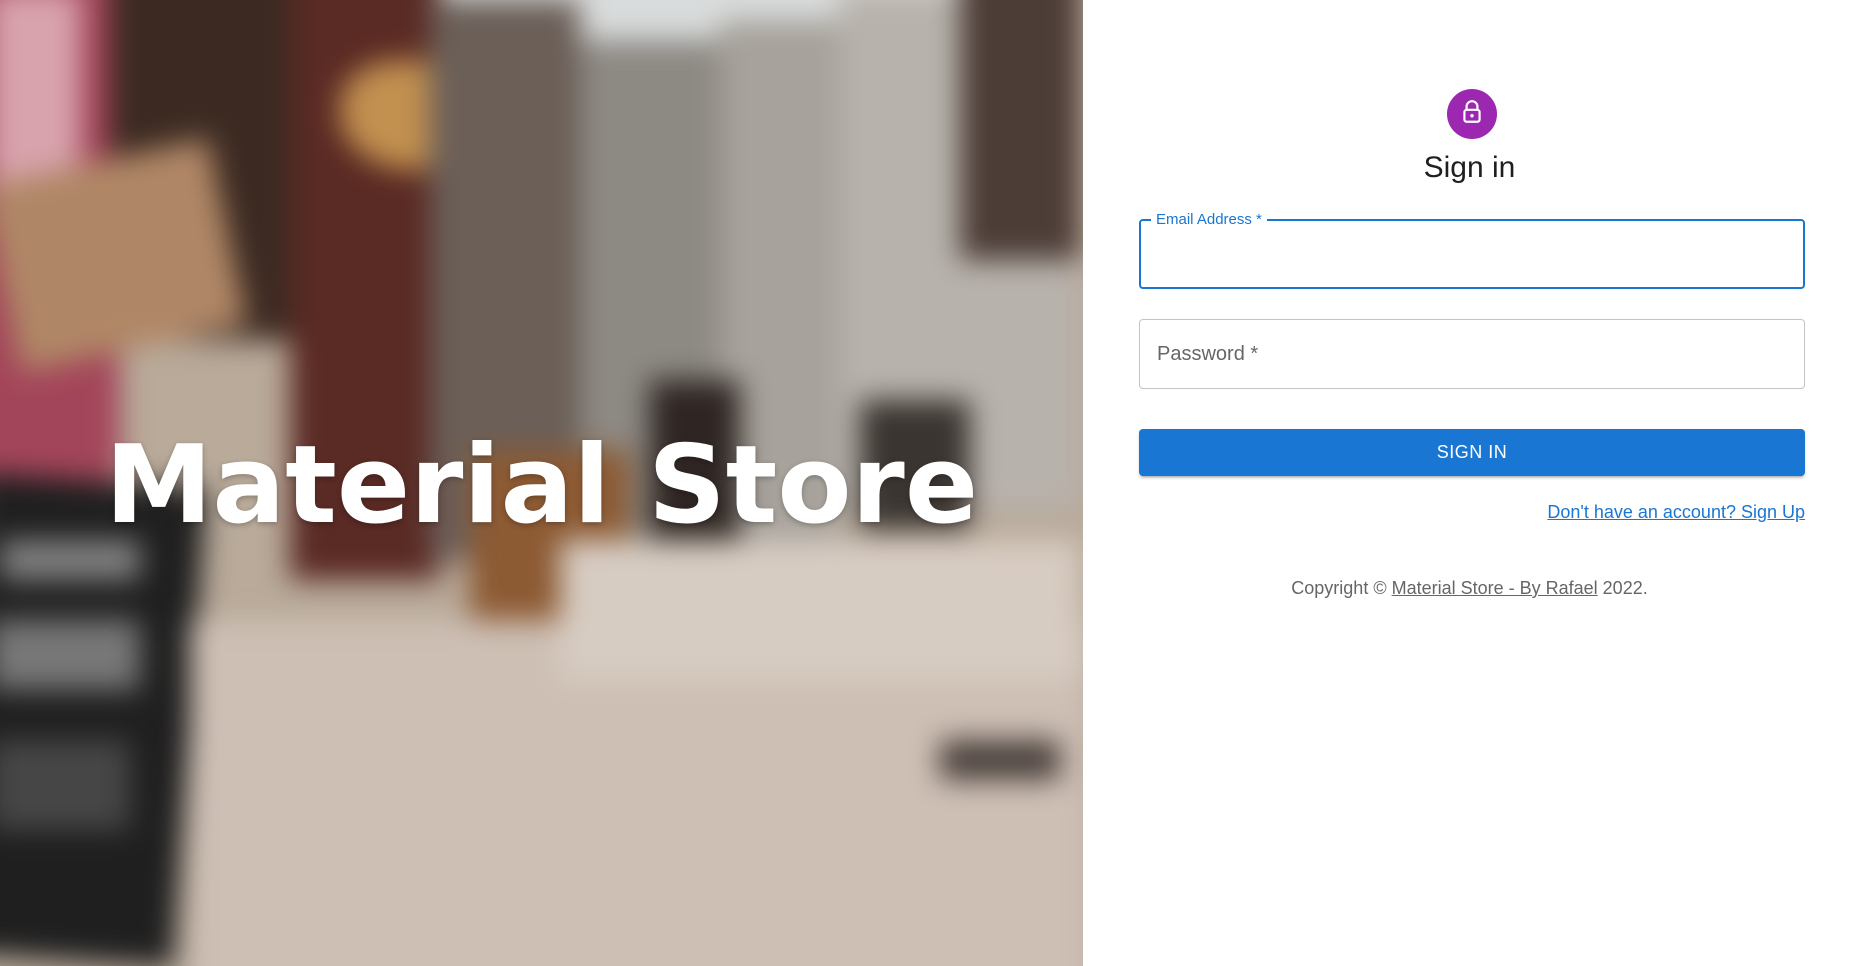  Describe the element at coordinates (1472, 452) in the screenshot. I see `signin-button: SIGN IN` at that location.